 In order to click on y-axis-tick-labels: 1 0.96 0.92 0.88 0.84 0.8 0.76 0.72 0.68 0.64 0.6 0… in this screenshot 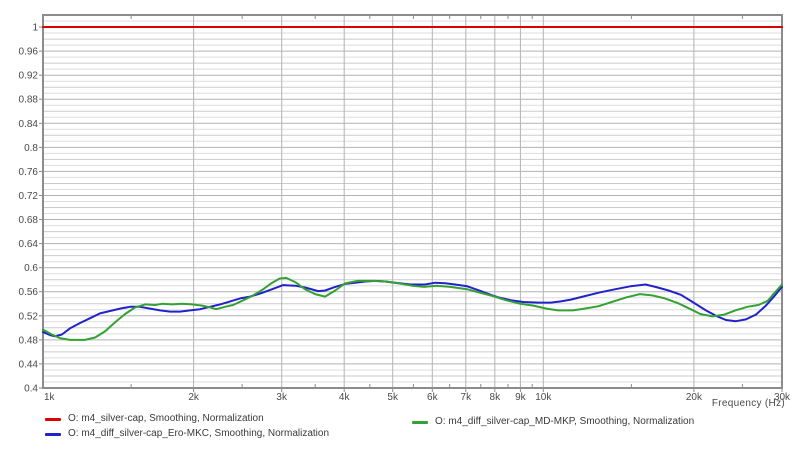, I will do `click(29, 209)`.